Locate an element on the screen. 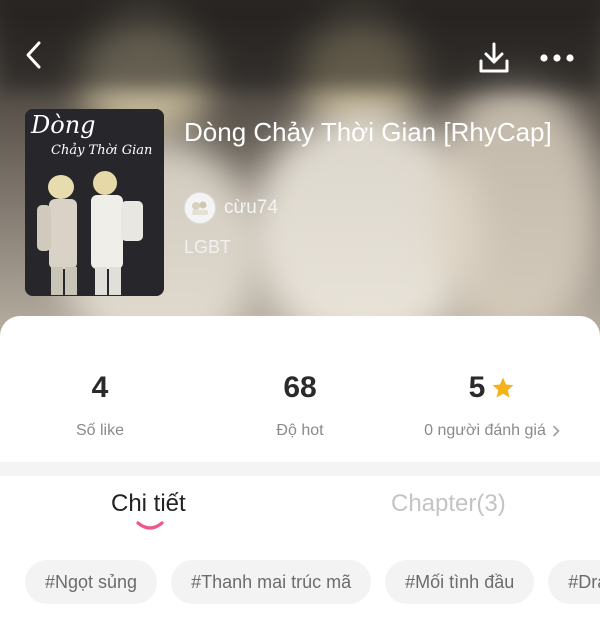 This screenshot has width=600, height=630. back-button is located at coordinates (34, 55).